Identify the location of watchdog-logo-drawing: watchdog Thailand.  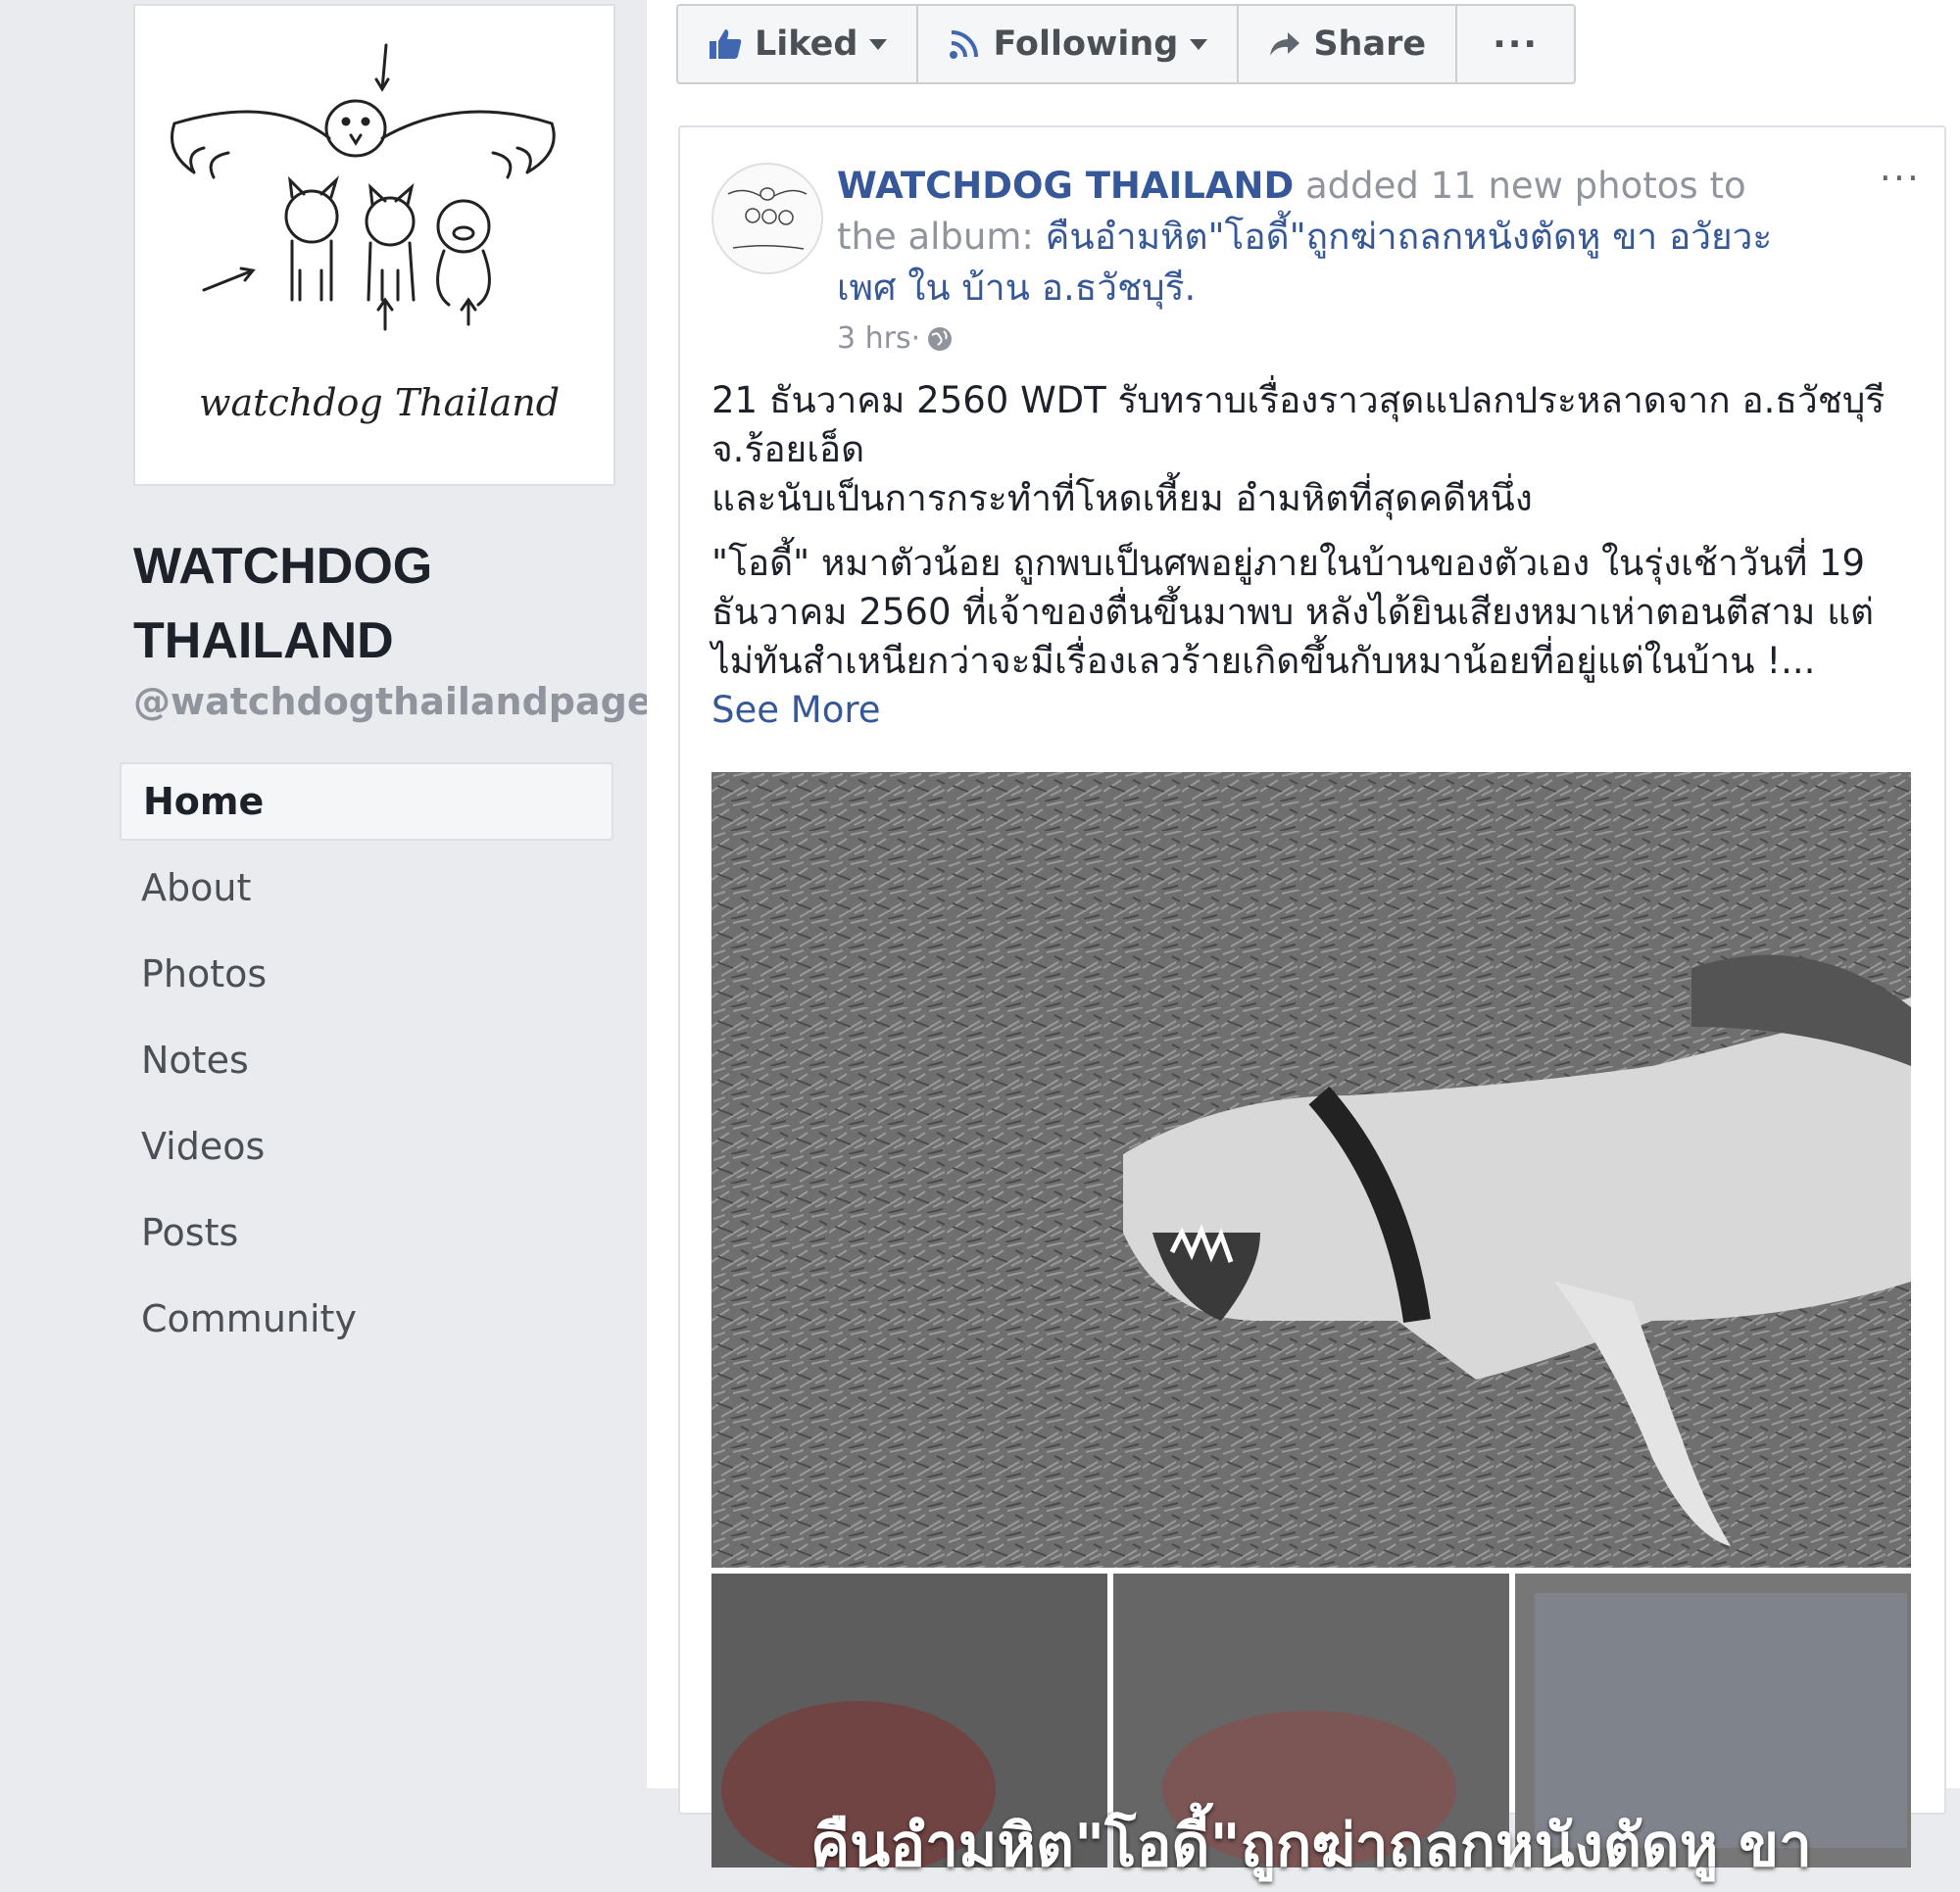
(365, 233).